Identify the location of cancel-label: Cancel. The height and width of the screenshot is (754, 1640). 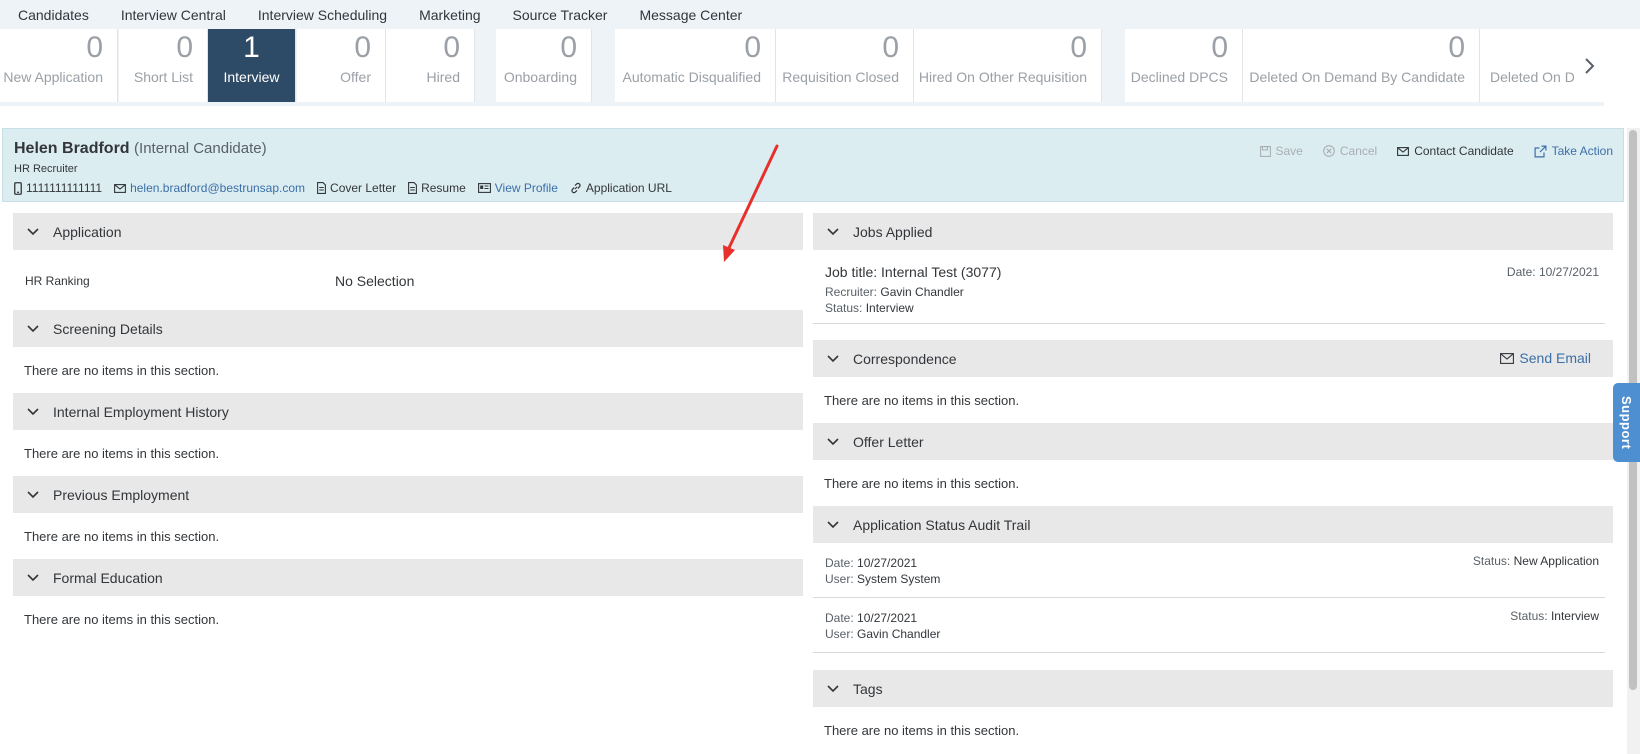
(1358, 151).